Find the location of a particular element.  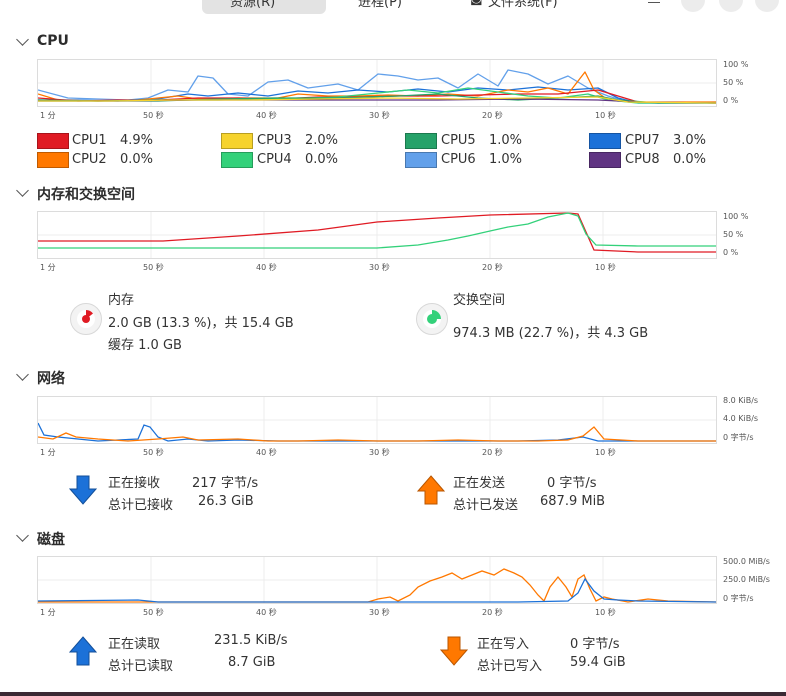

file-system-icon: ◙ is located at coordinates (476, 3).